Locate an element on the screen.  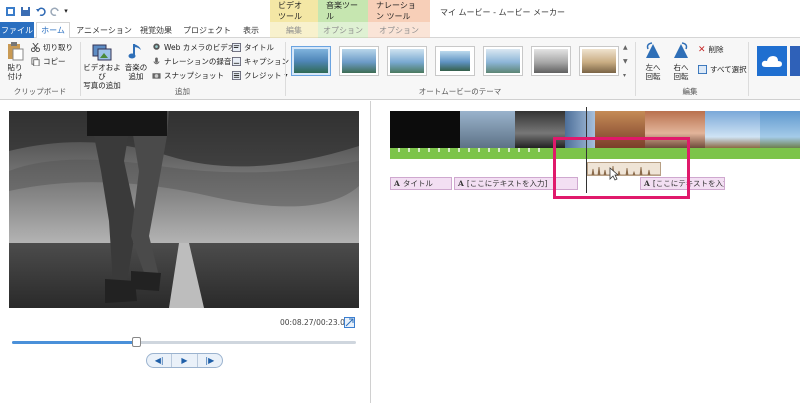
paste-label: 貼り 付け is located at coordinates (15, 72).